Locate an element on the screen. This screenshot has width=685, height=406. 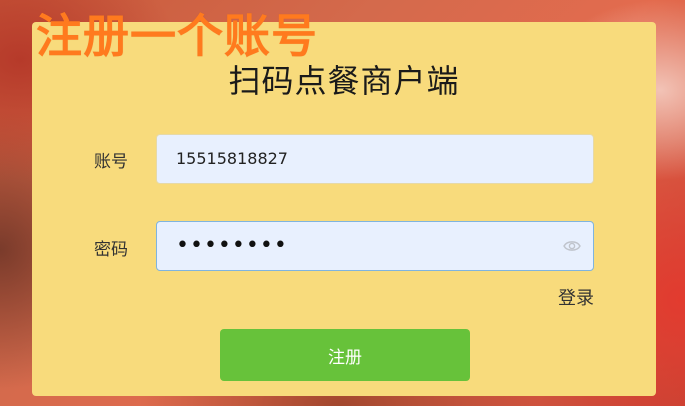
password-input: •••••••• is located at coordinates (375, 246).